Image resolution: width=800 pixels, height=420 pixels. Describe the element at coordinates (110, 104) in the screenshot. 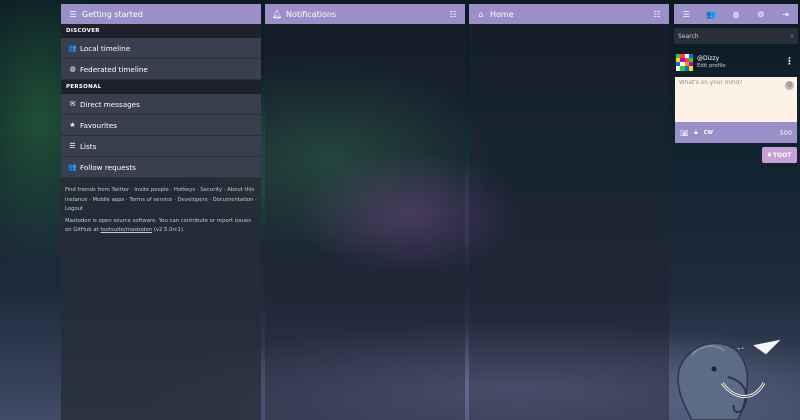

I see `nav-direct-messages-label: Direct messages` at that location.